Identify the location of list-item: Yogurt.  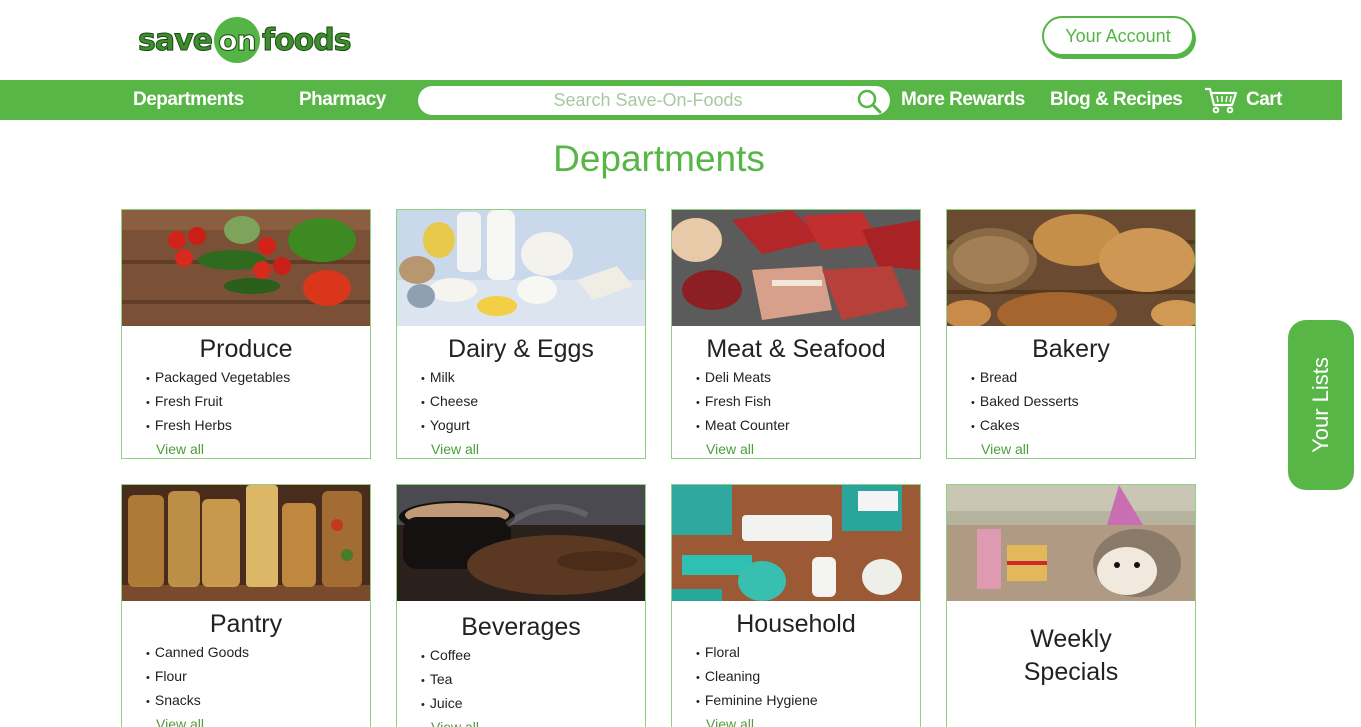
(533, 426).